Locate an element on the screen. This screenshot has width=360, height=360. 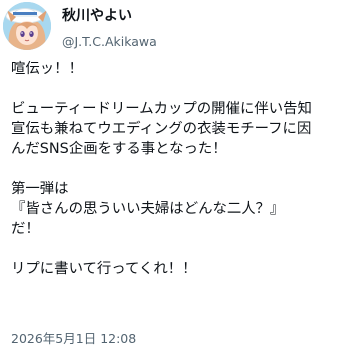
tweet-line: 『皆さんの思ういい夫婦はどんな二人？』 is located at coordinates (148, 209).